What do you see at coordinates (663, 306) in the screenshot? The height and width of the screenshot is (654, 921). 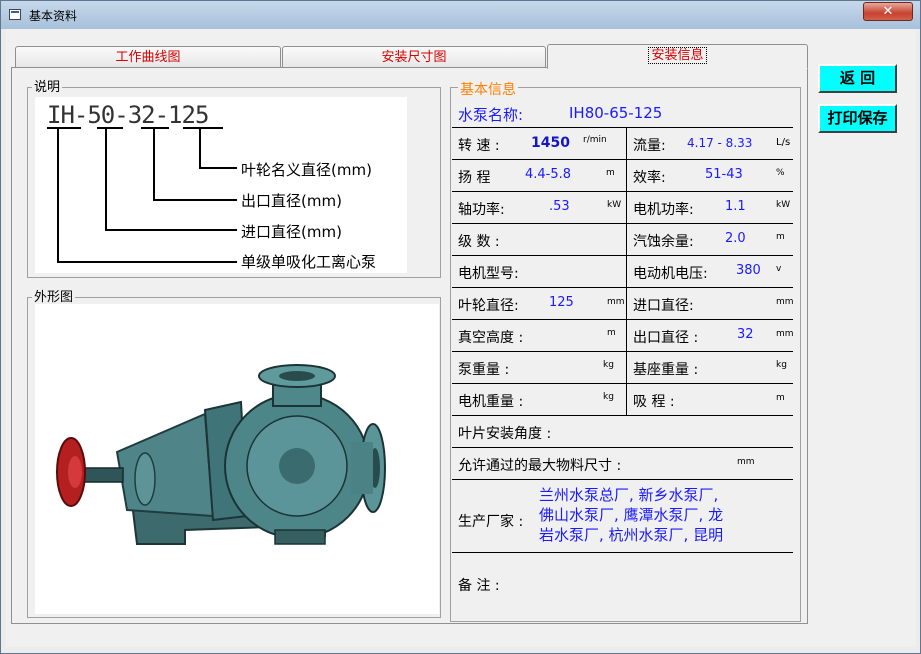 I see `inlet-diameter-label: 进口直径:` at bounding box center [663, 306].